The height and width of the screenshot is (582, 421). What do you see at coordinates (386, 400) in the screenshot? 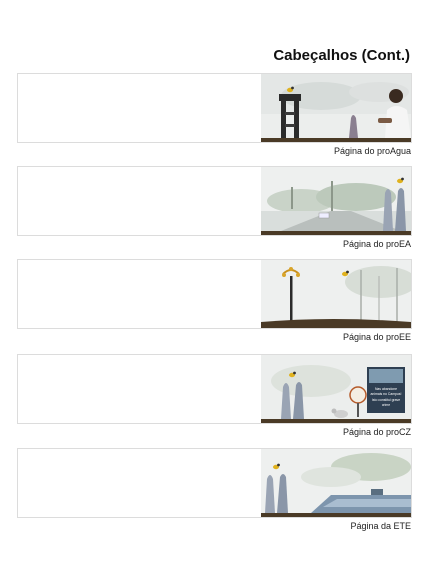
I see `sign-text-line3: Isto constitui grave` at bounding box center [386, 400].